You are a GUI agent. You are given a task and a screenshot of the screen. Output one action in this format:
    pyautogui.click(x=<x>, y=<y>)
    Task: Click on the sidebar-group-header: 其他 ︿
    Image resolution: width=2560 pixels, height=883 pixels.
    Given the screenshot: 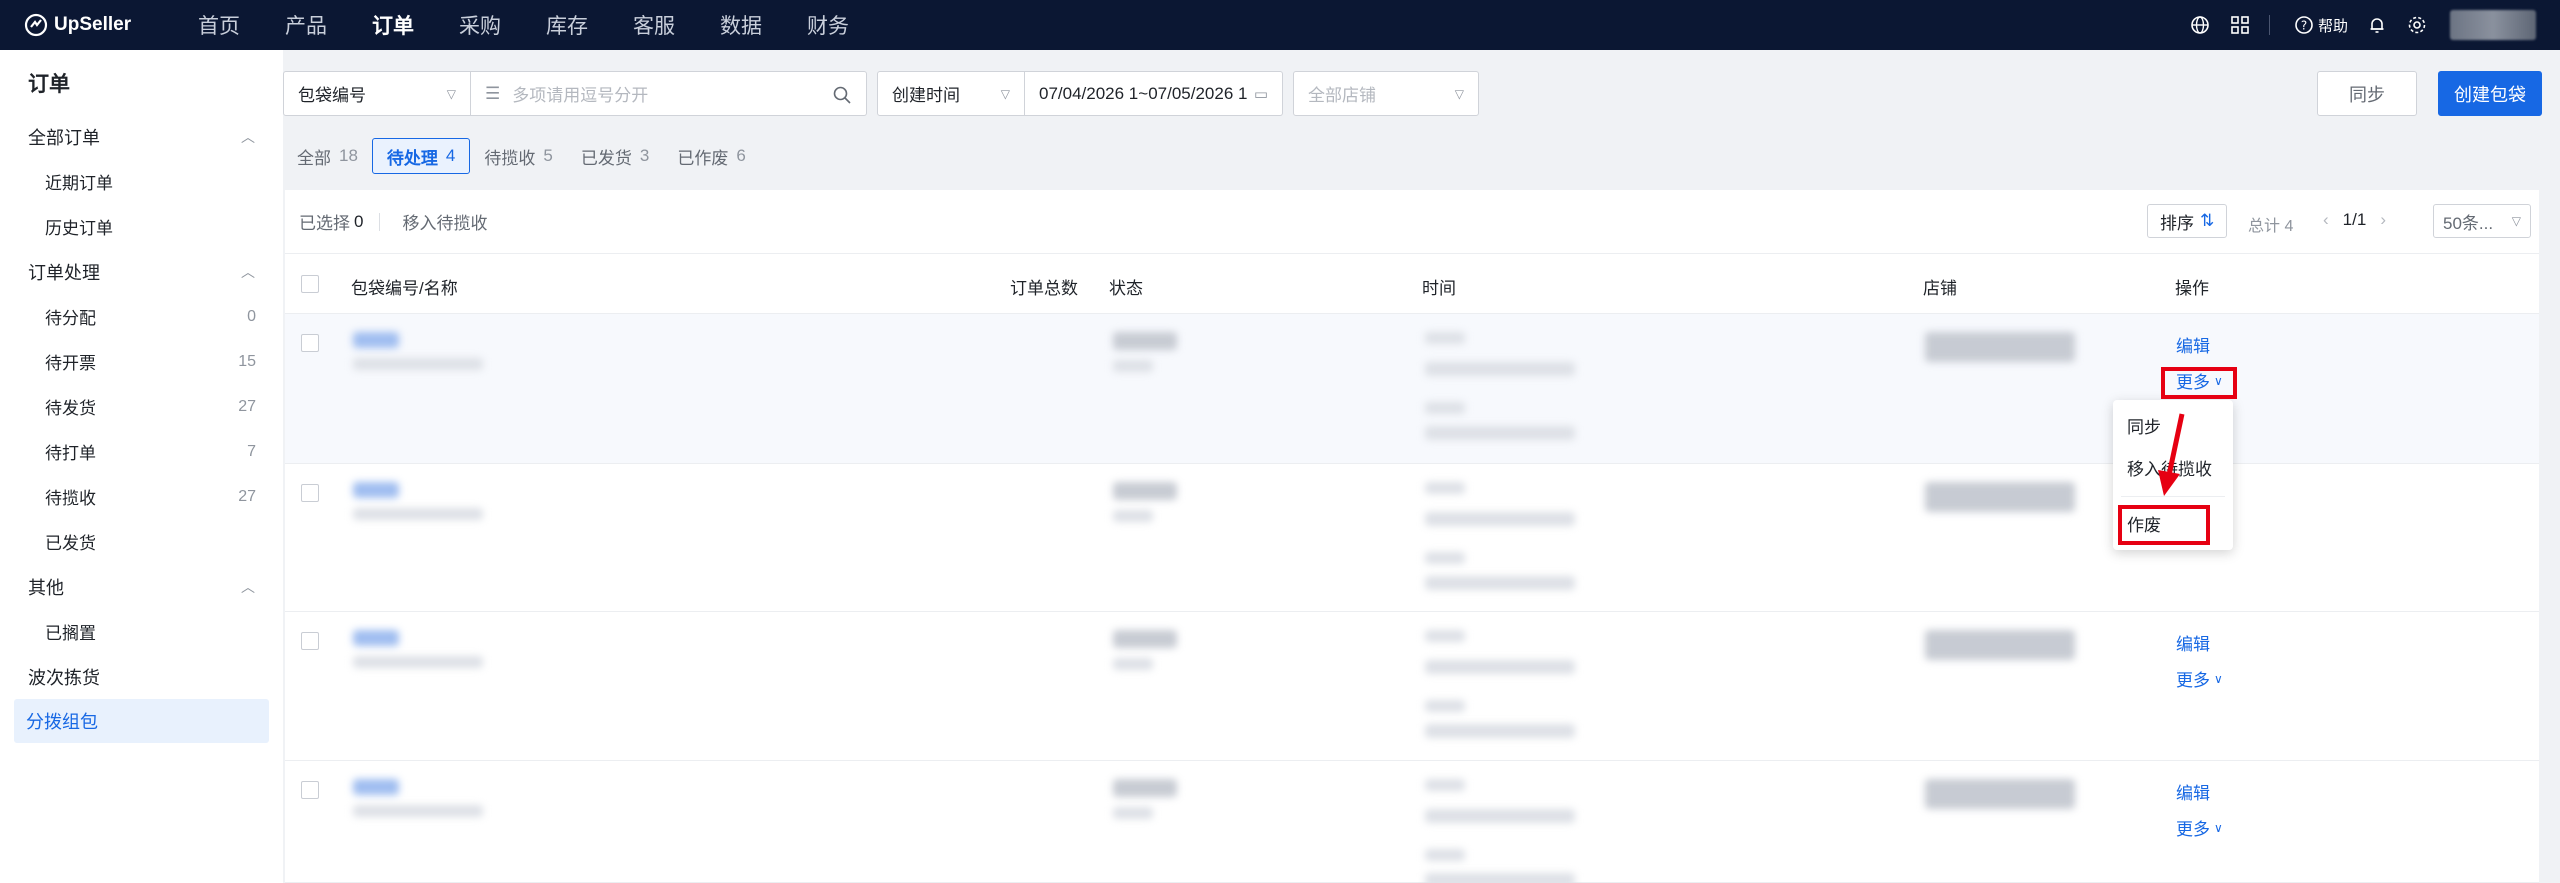 What is the action you would take?
    pyautogui.click(x=141, y=586)
    